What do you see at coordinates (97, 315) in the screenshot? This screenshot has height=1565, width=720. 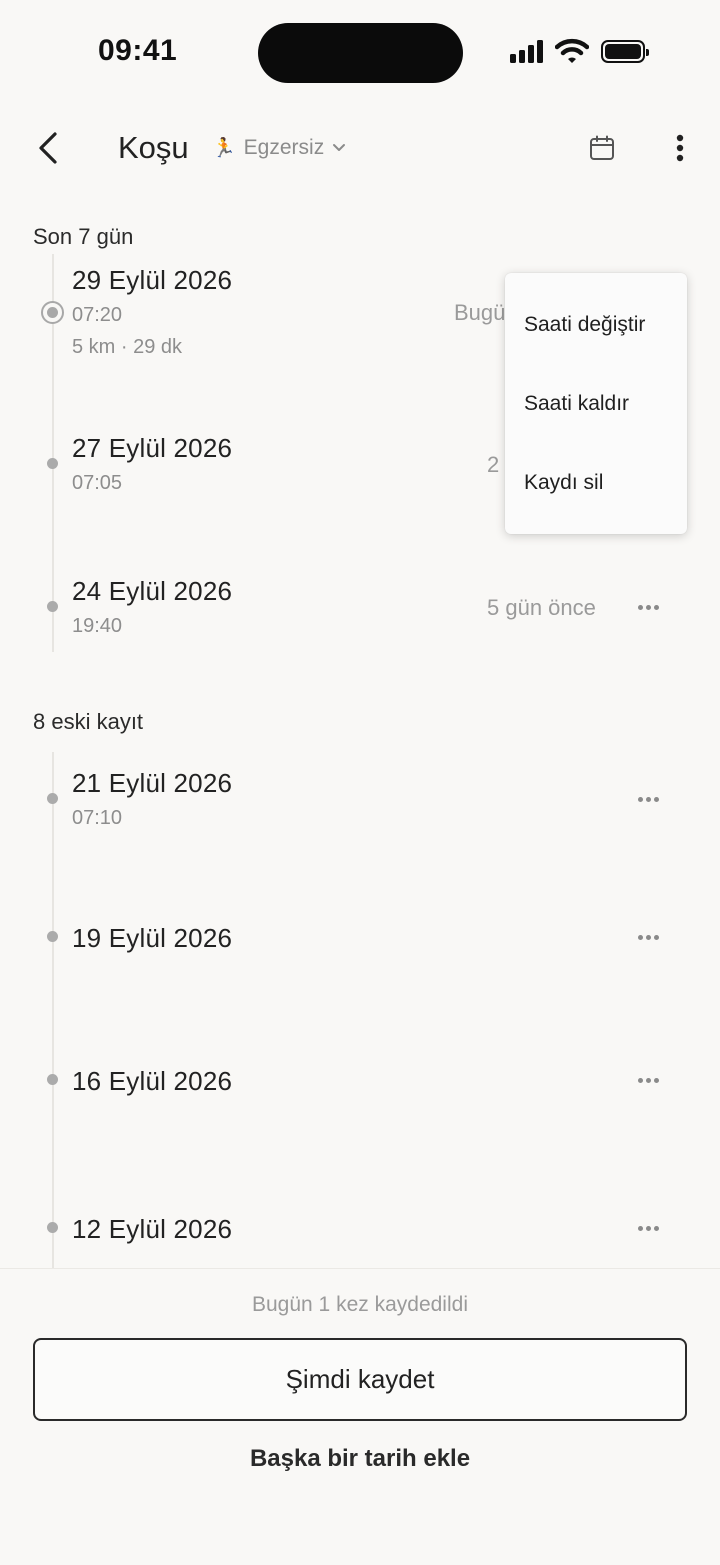 I see `entry-time: 07:20` at bounding box center [97, 315].